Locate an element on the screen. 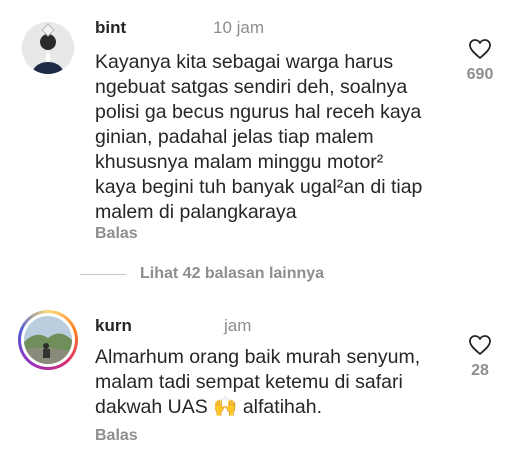  comment-text-line: ngebuat satgas sendiri deh, soalnya is located at coordinates (251, 87).